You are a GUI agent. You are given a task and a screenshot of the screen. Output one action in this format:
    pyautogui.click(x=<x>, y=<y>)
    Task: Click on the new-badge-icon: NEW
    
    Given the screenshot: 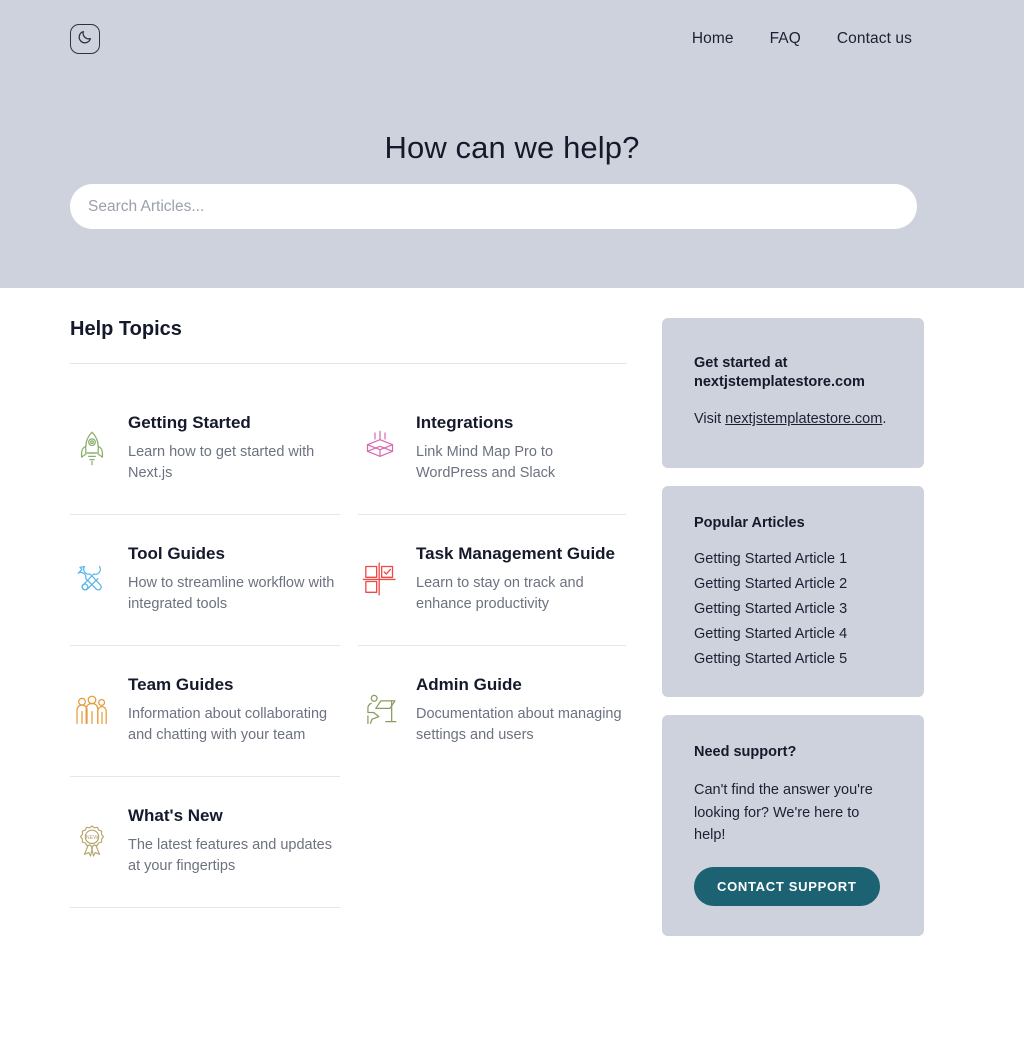 What is the action you would take?
    pyautogui.click(x=92, y=841)
    